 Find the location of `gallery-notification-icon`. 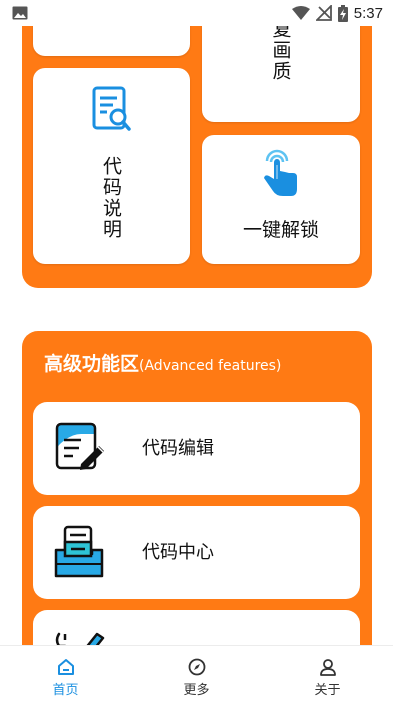

gallery-notification-icon is located at coordinates (20, 13).